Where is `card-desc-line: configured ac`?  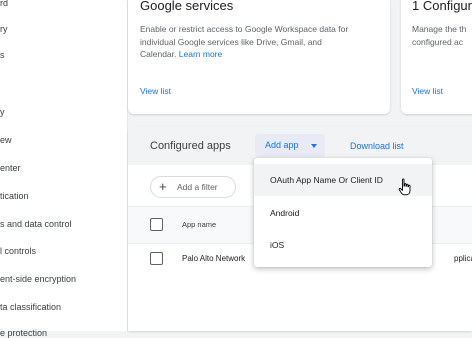 card-desc-line: configured ac is located at coordinates (438, 41).